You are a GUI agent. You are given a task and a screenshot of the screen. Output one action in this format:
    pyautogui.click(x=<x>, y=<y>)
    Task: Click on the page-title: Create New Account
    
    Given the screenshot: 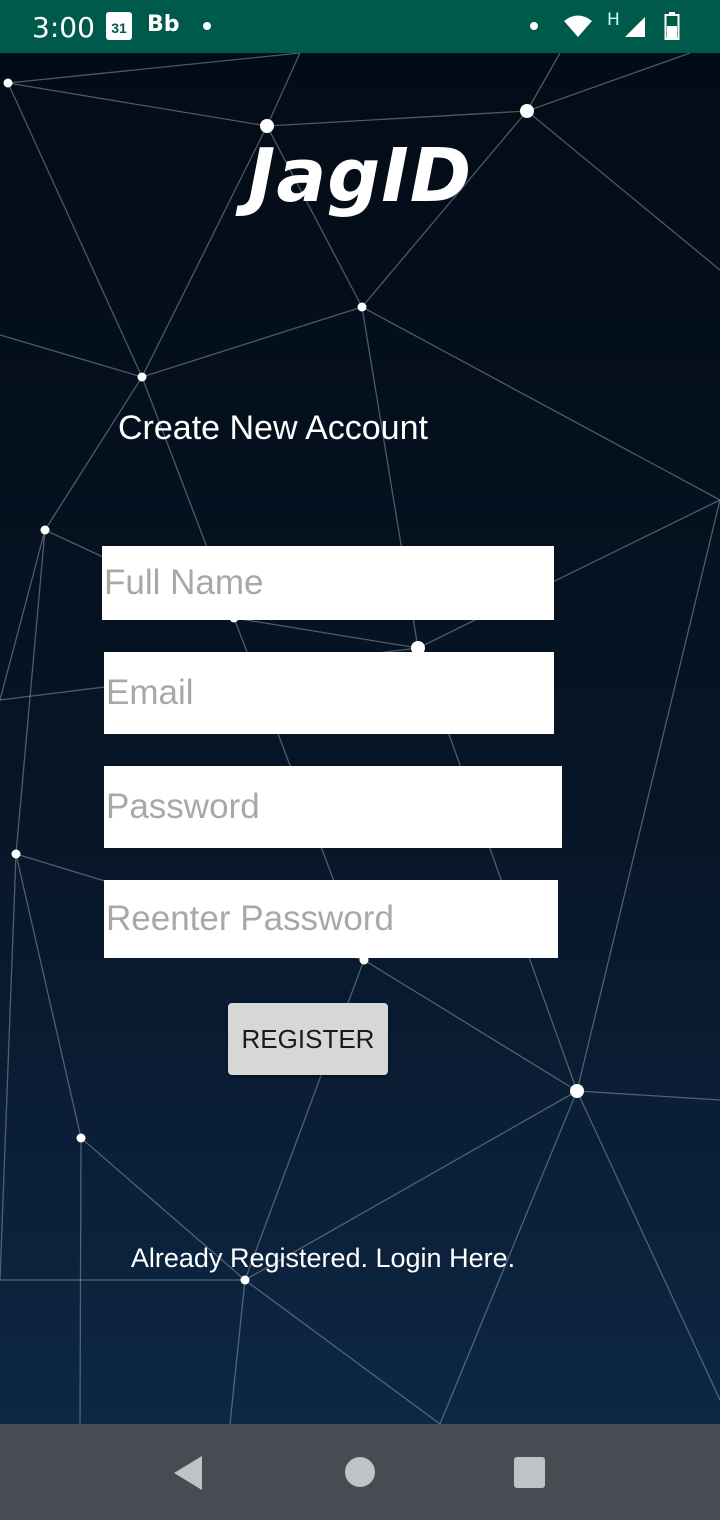 What is the action you would take?
    pyautogui.click(x=273, y=428)
    